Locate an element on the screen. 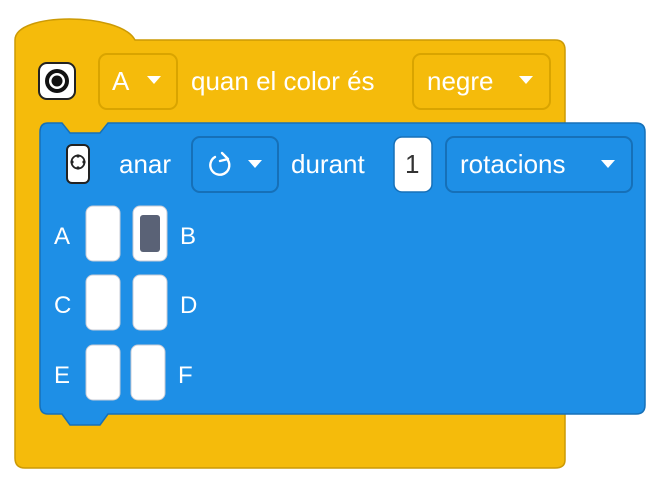 The width and height of the screenshot is (667, 479). color-dropdown: negre is located at coordinates (481, 81).